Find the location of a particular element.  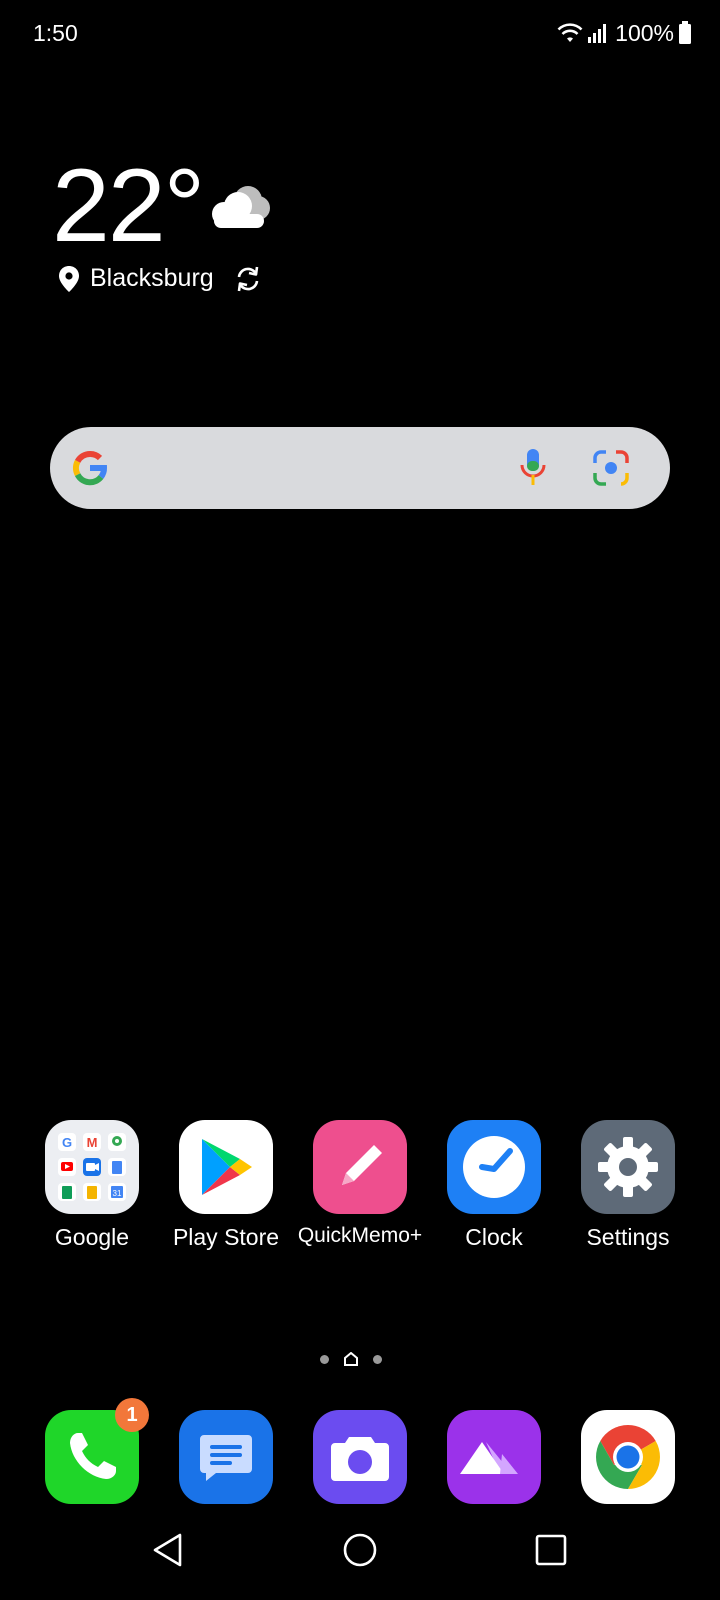

dock-messages is located at coordinates (226, 1457).